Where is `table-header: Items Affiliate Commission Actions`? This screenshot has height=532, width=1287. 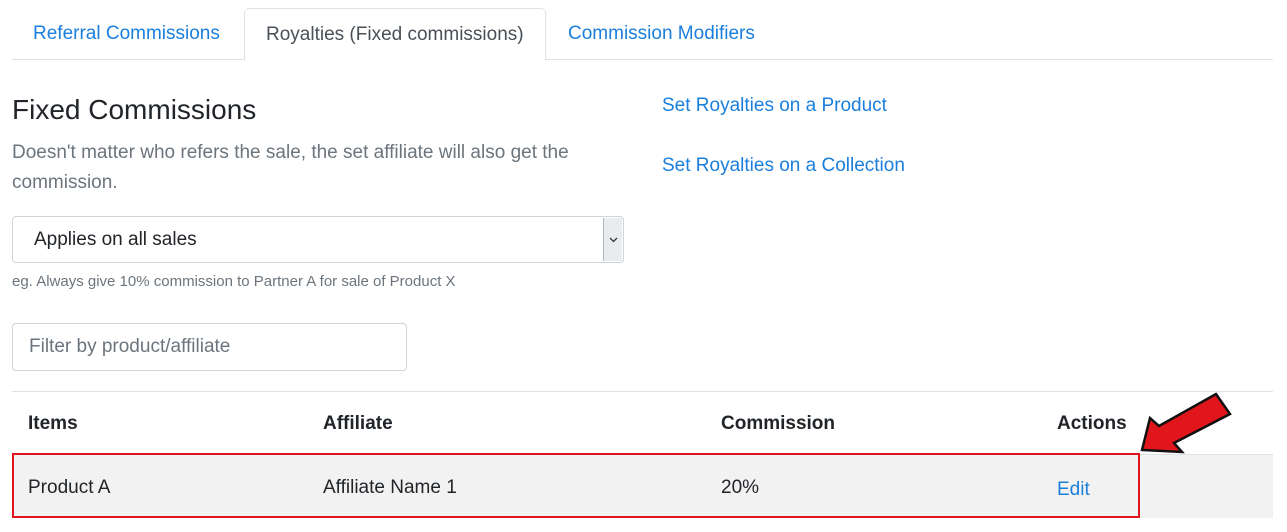
table-header: Items Affiliate Commission Actions is located at coordinates (642, 422).